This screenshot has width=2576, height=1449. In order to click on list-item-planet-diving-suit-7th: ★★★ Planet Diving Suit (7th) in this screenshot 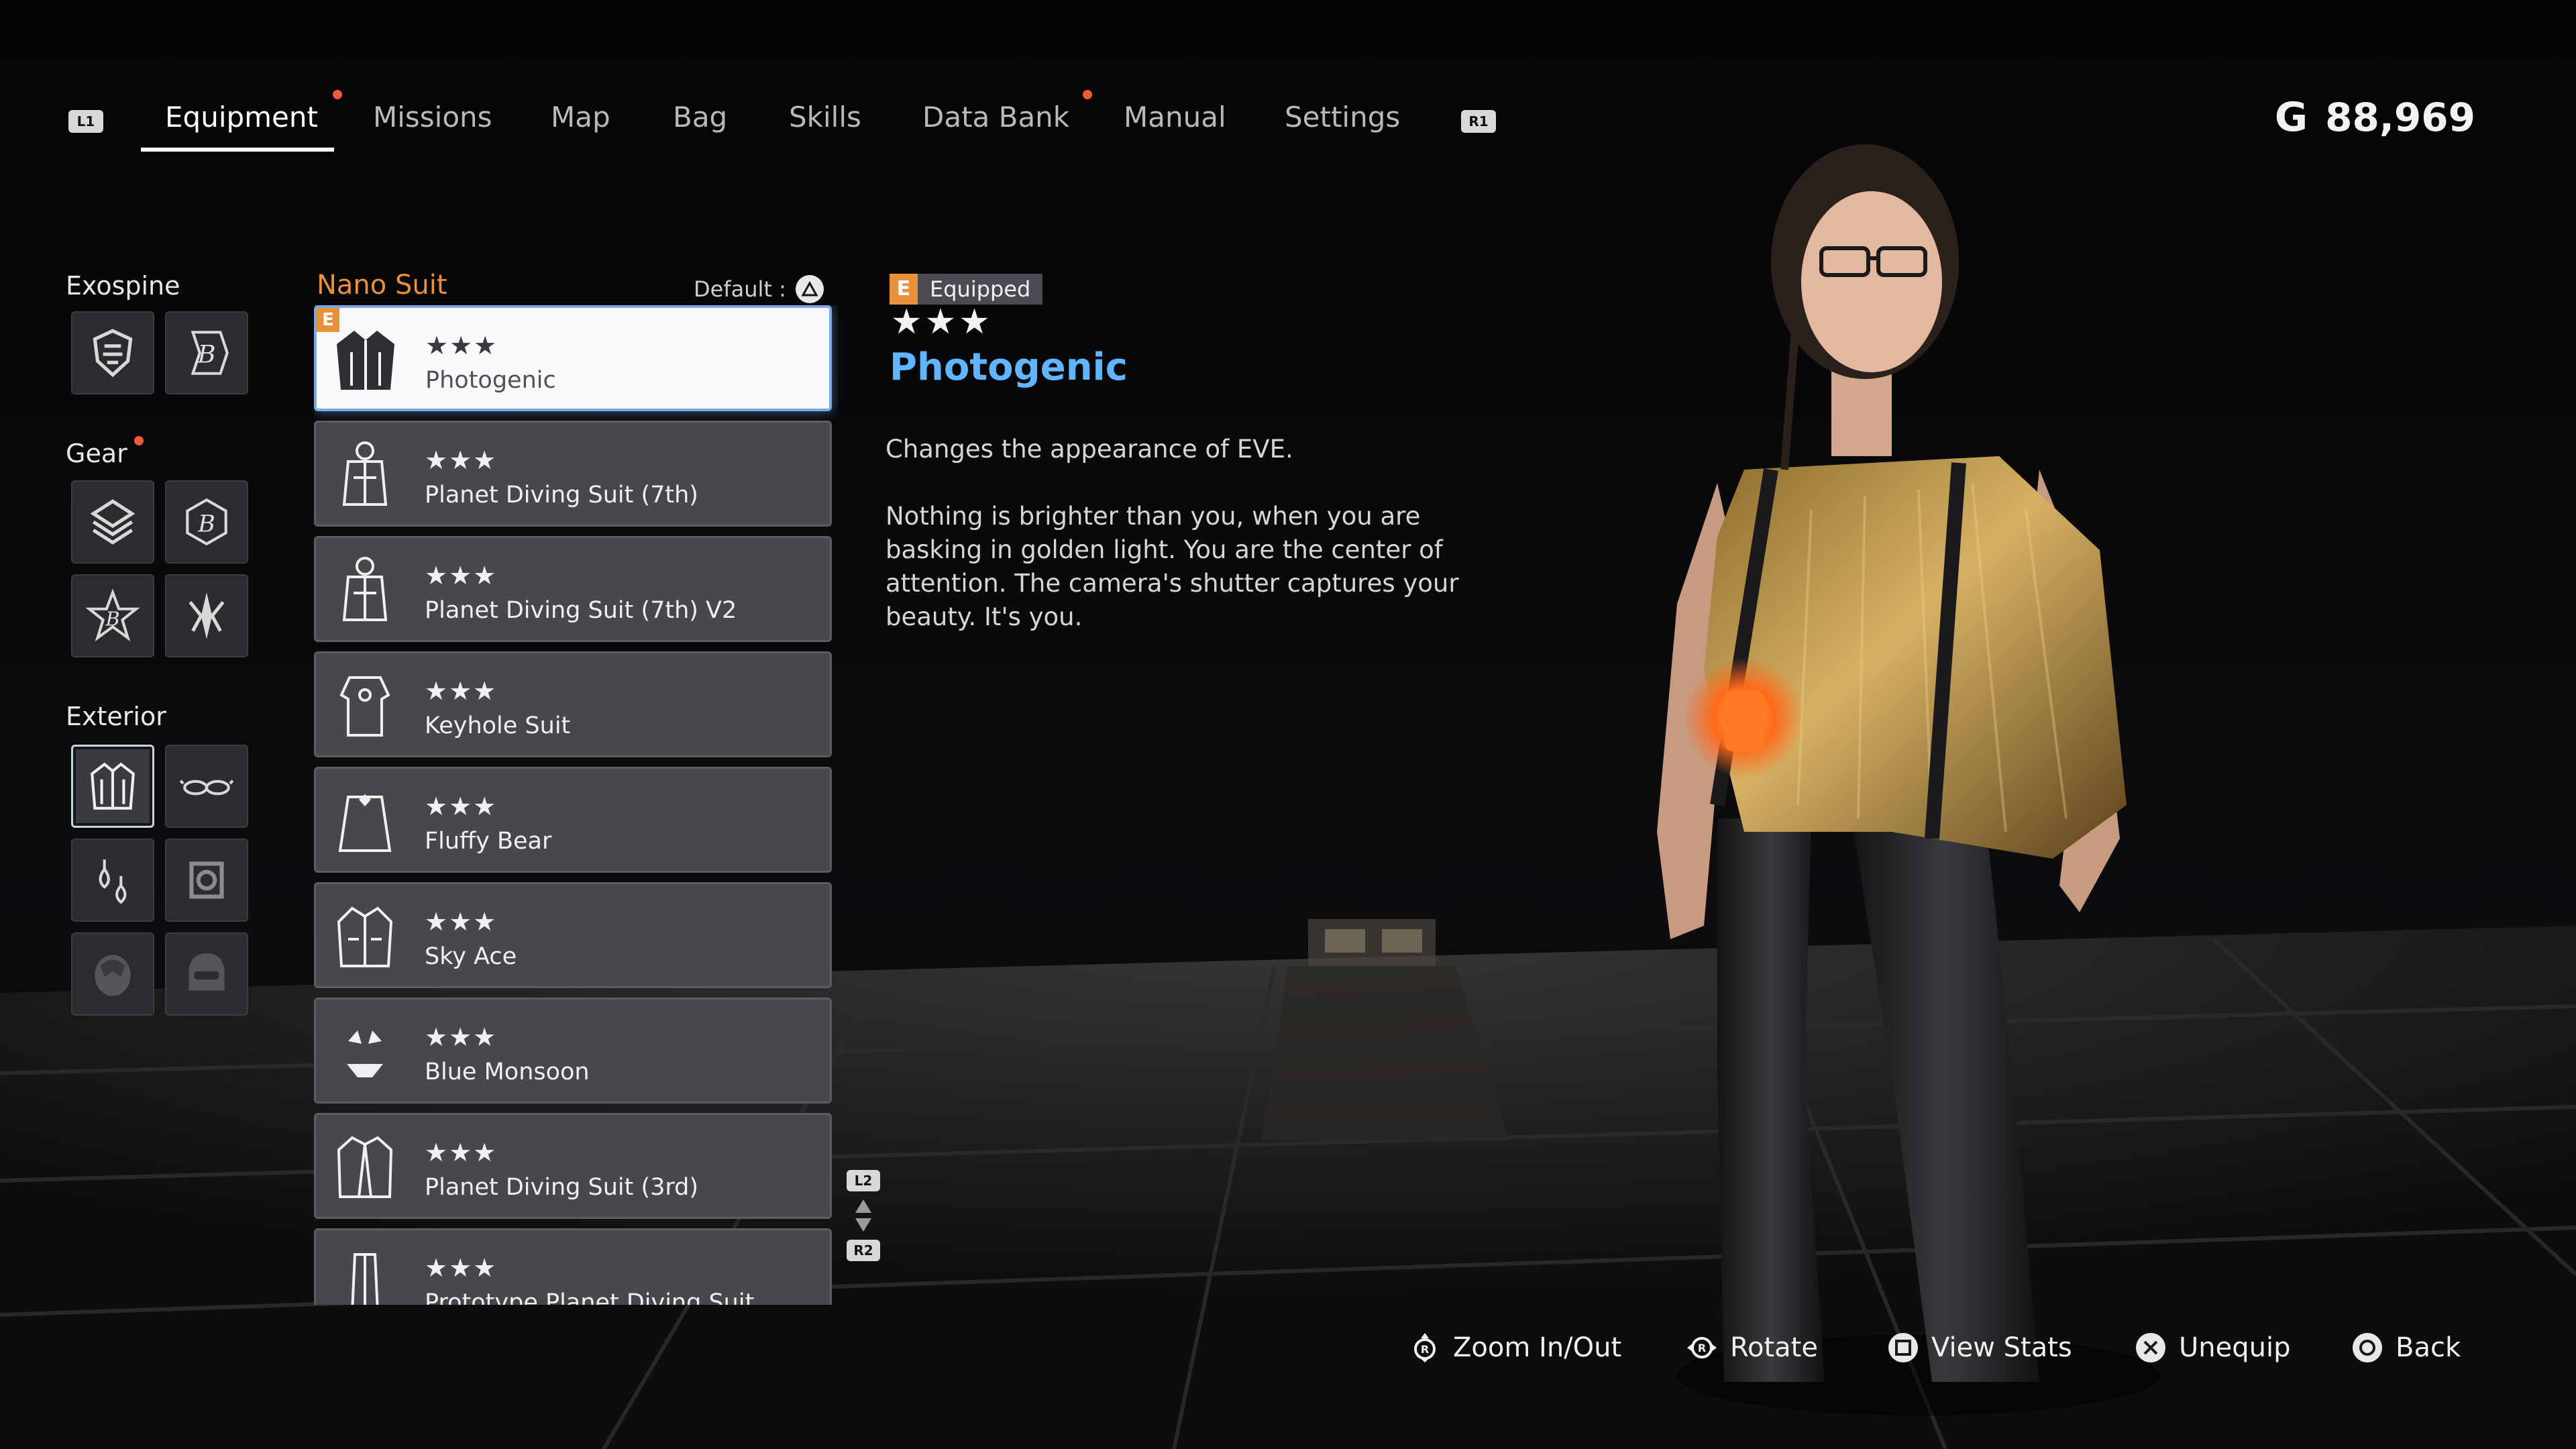, I will do `click(573, 474)`.